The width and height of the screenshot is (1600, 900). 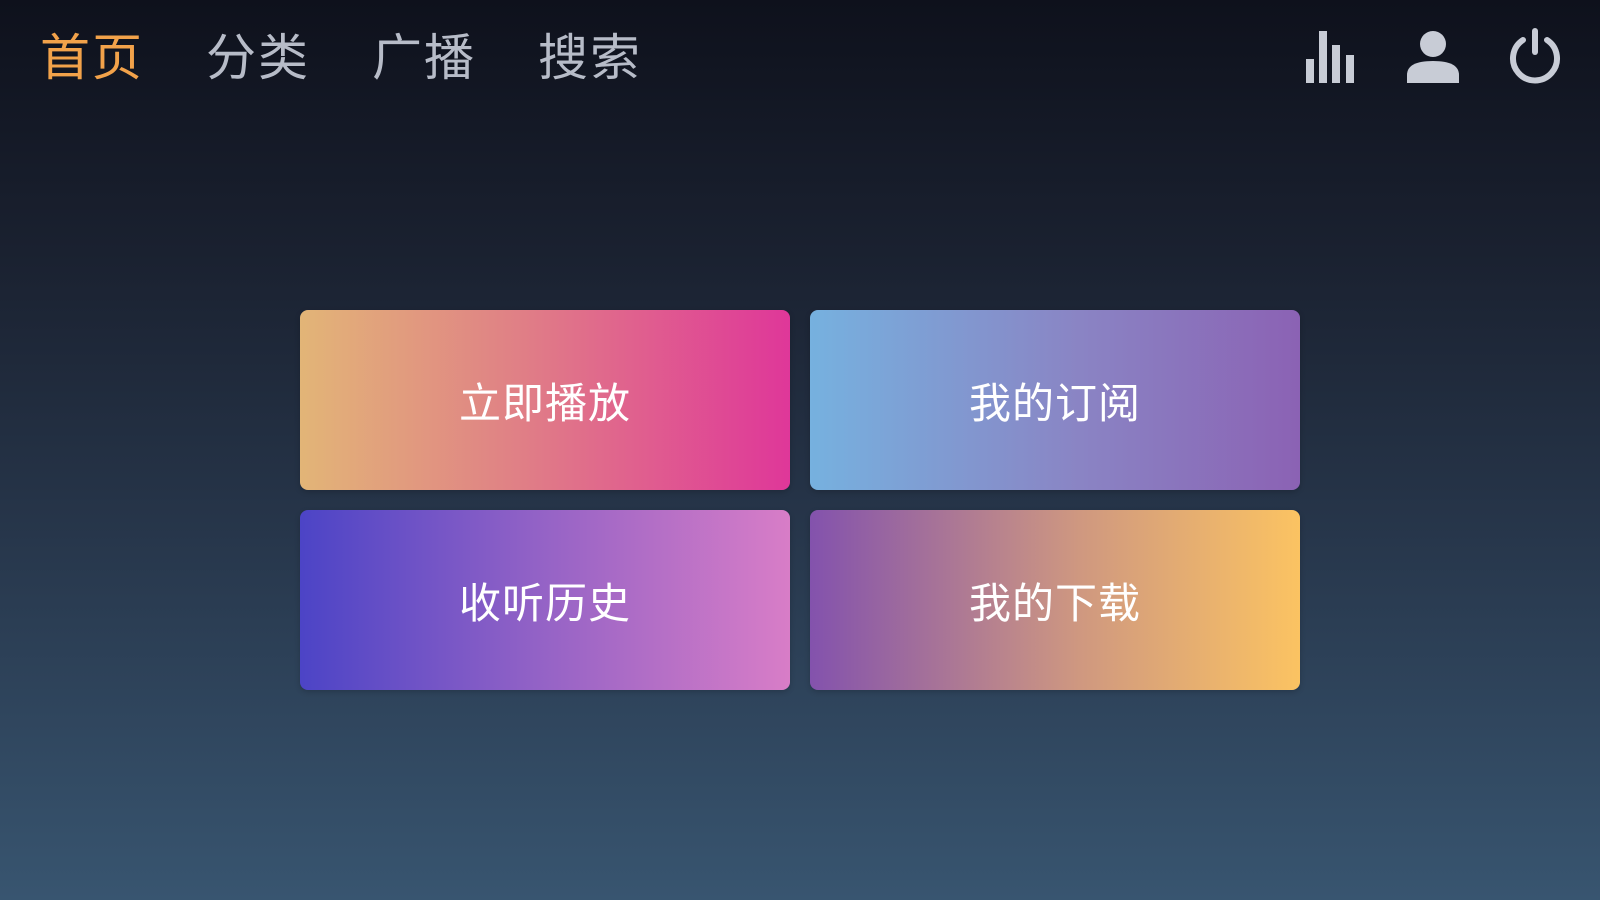 I want to click on play-now-card: 立即播放, so click(x=545, y=400).